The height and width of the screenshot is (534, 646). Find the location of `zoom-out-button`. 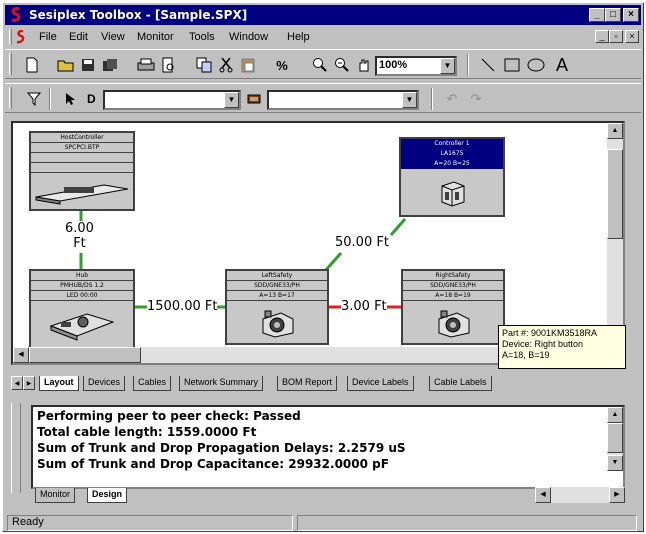

zoom-out-button is located at coordinates (342, 65).